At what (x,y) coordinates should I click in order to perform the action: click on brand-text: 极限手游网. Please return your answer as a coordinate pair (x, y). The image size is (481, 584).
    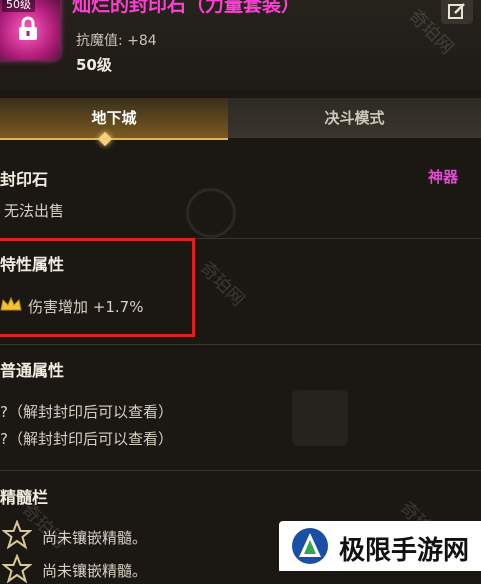
    Looking at the image, I should click on (404, 551).